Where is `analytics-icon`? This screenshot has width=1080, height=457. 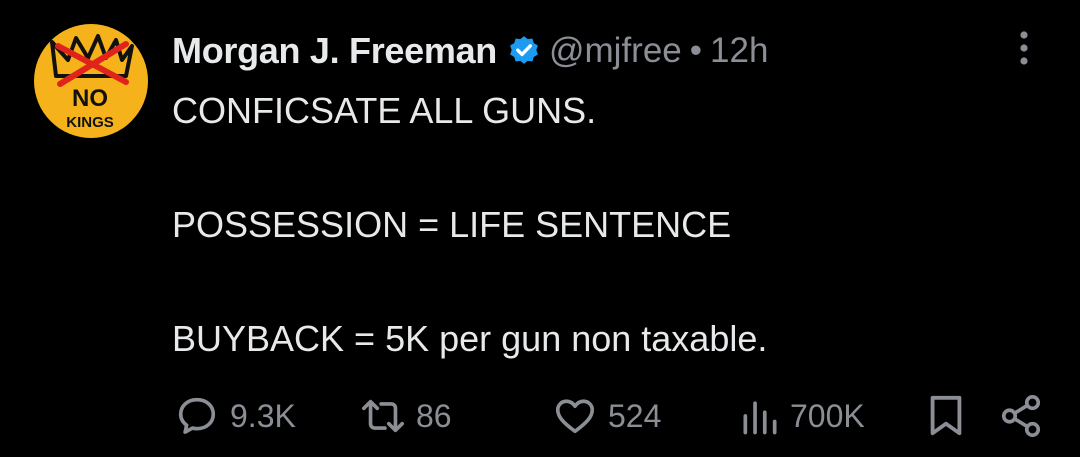
analytics-icon is located at coordinates (760, 418).